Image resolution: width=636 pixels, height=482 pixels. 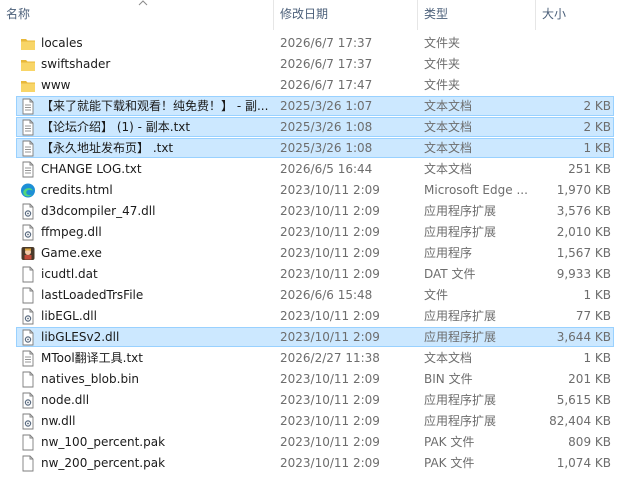 I want to click on file-modified-date: 2026/6/7 17:47, so click(x=326, y=85).